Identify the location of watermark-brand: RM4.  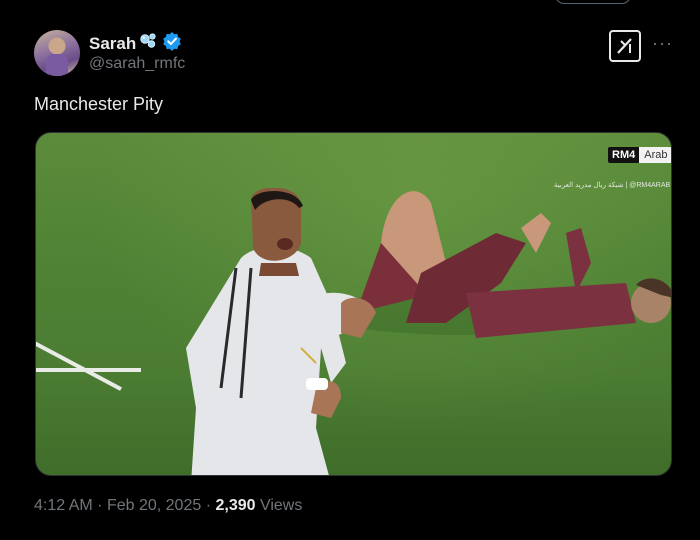
(624, 155).